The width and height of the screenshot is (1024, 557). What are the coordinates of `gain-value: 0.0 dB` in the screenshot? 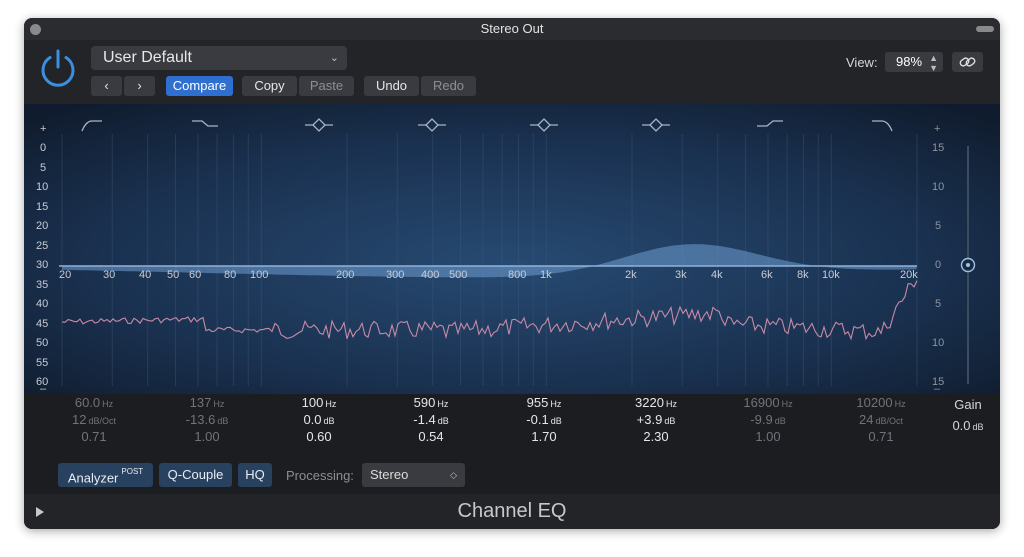 It's located at (968, 426).